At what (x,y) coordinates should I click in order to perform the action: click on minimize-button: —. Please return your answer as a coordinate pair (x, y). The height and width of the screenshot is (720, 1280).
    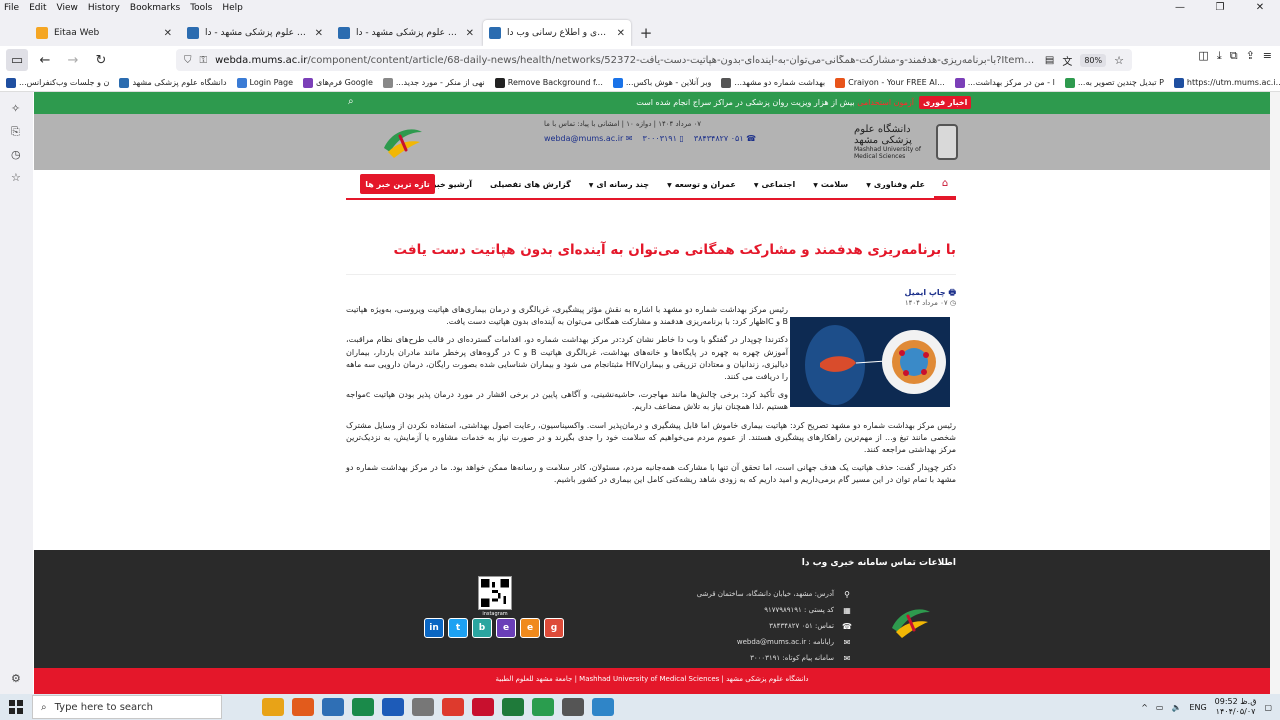
    Looking at the image, I should click on (1180, 8).